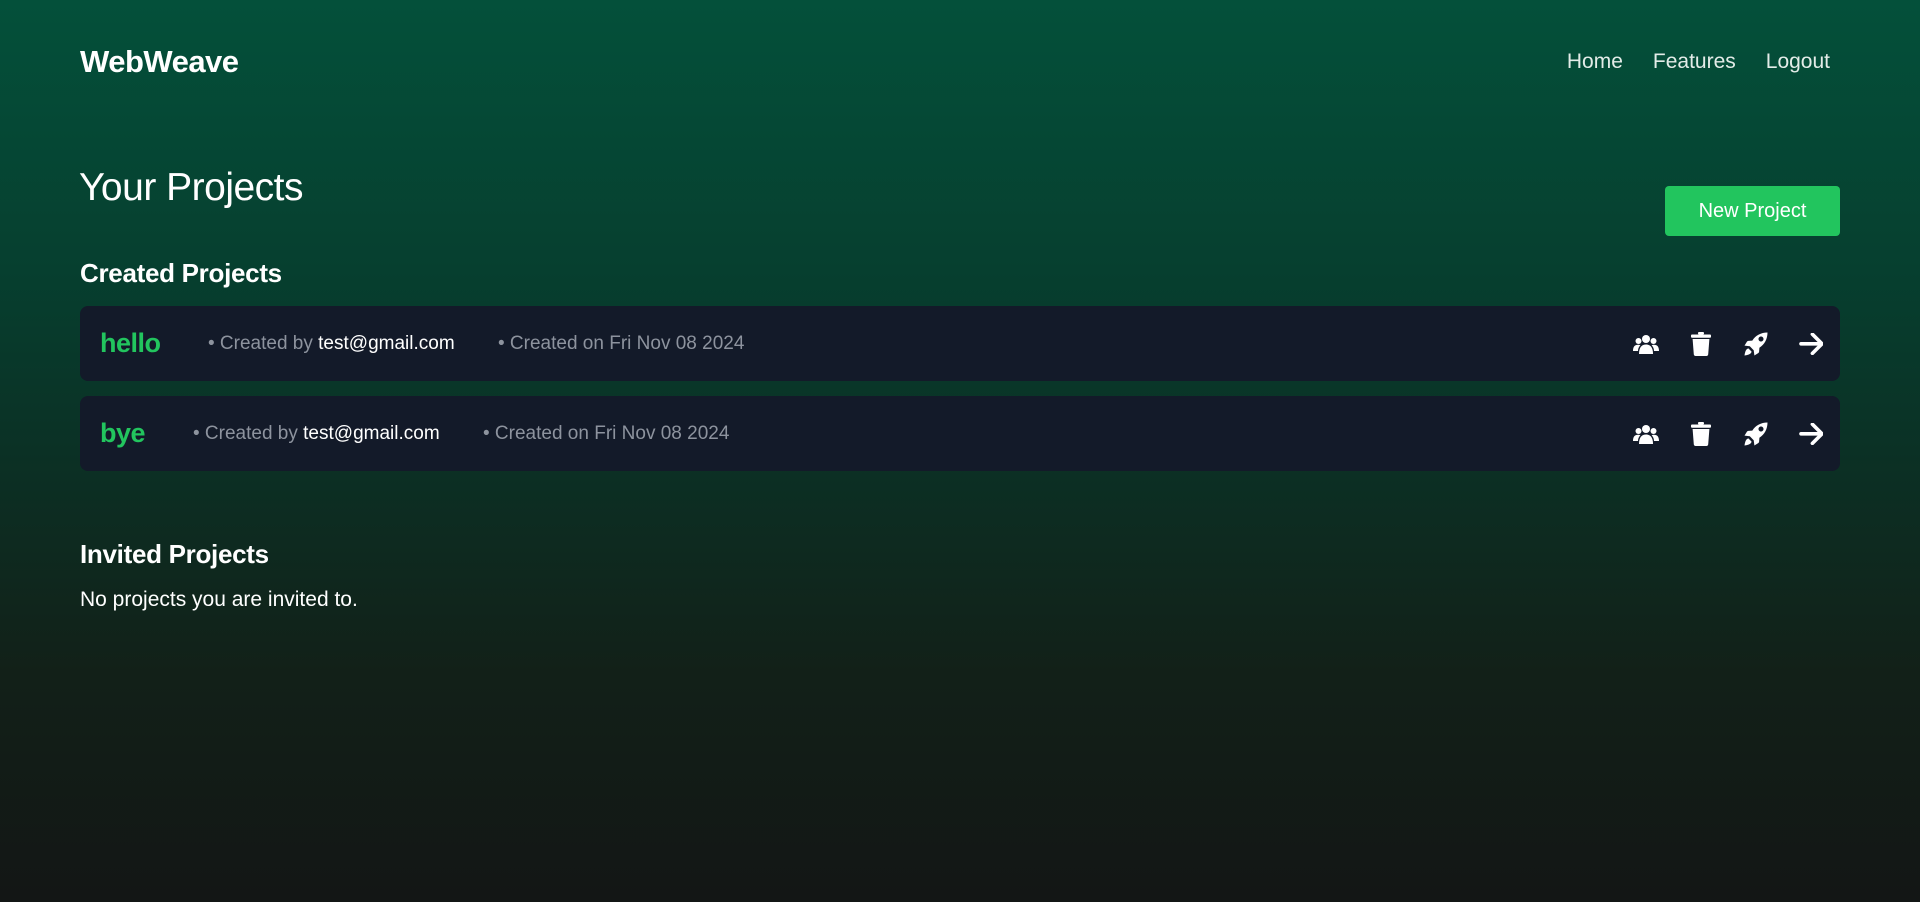  I want to click on invited-empty-message: No projects you are invited to., so click(219, 599).